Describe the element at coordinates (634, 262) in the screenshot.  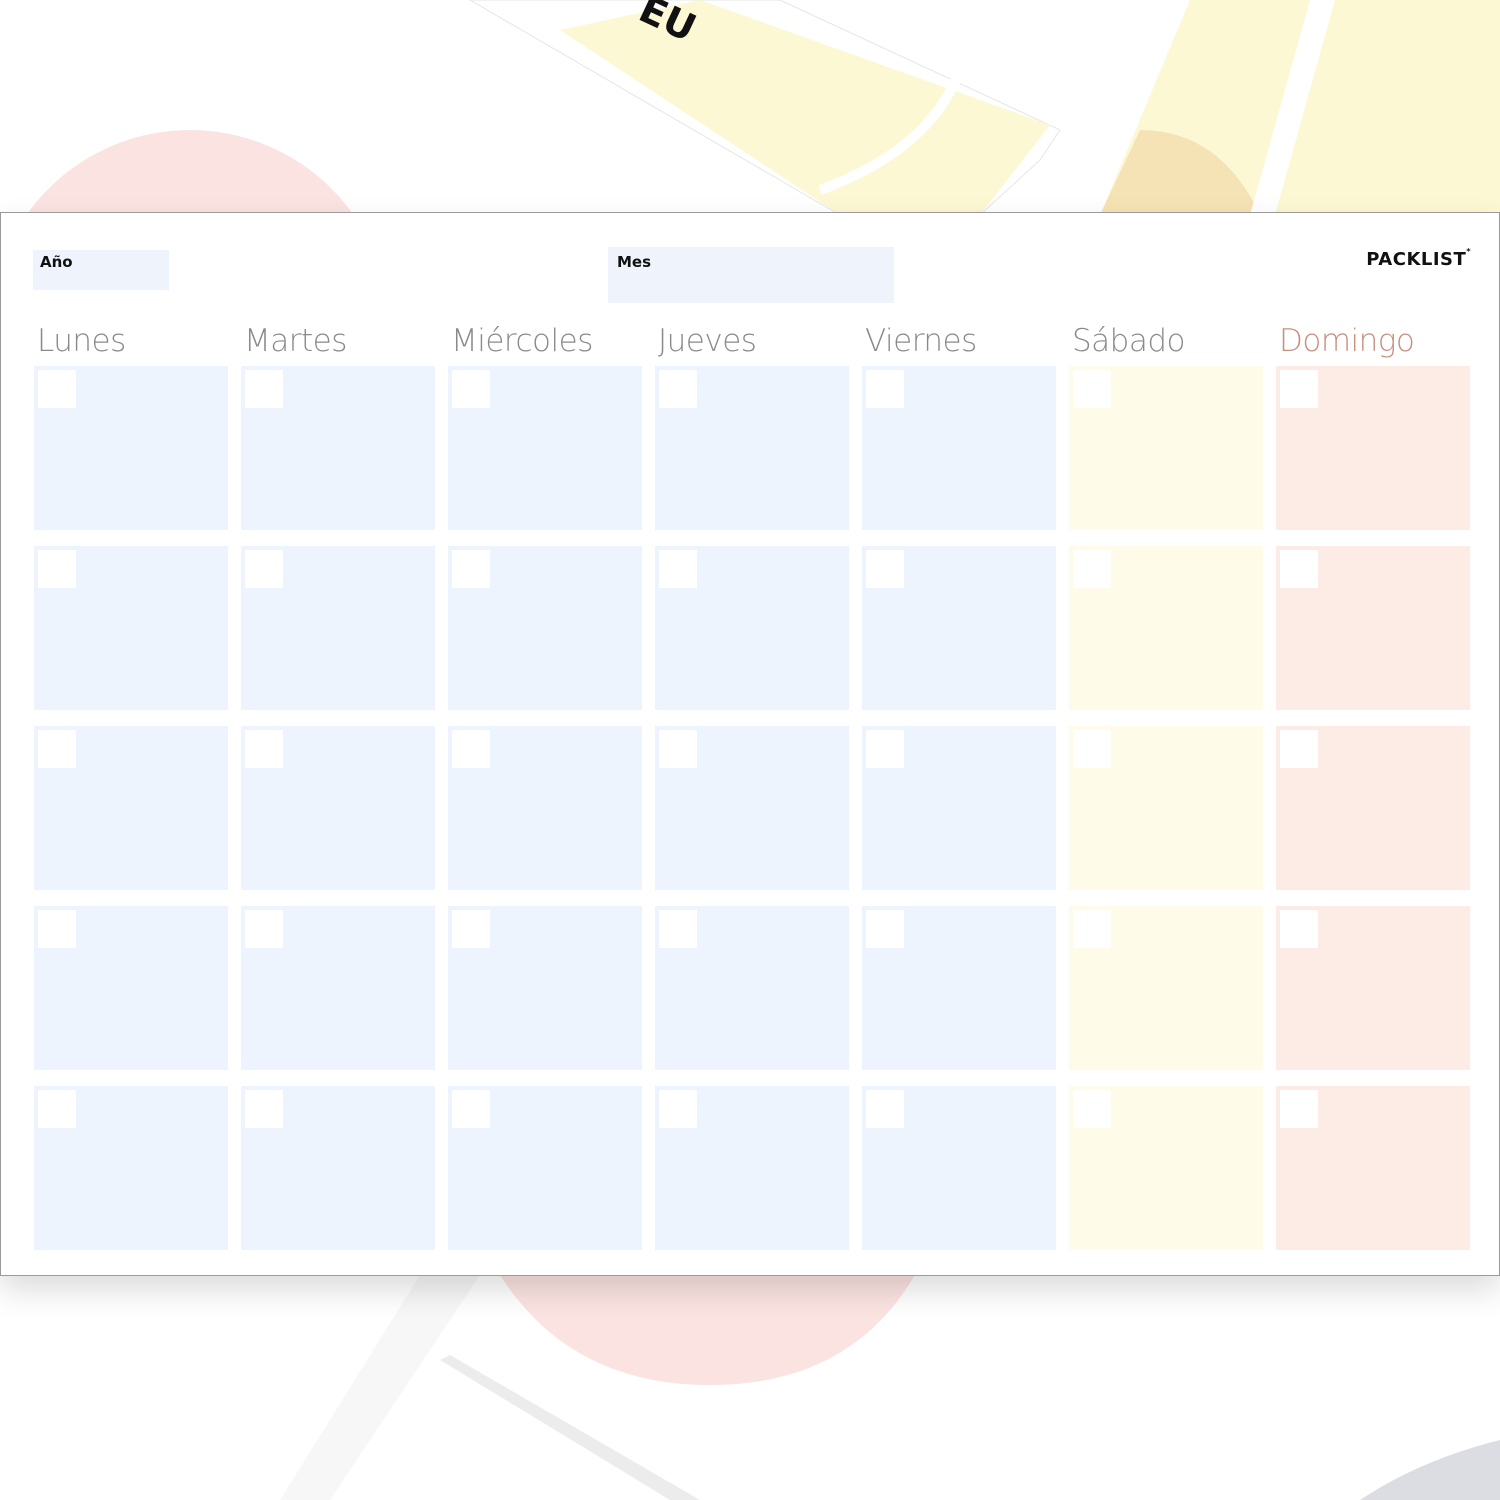
I see `month-label: Mes` at that location.